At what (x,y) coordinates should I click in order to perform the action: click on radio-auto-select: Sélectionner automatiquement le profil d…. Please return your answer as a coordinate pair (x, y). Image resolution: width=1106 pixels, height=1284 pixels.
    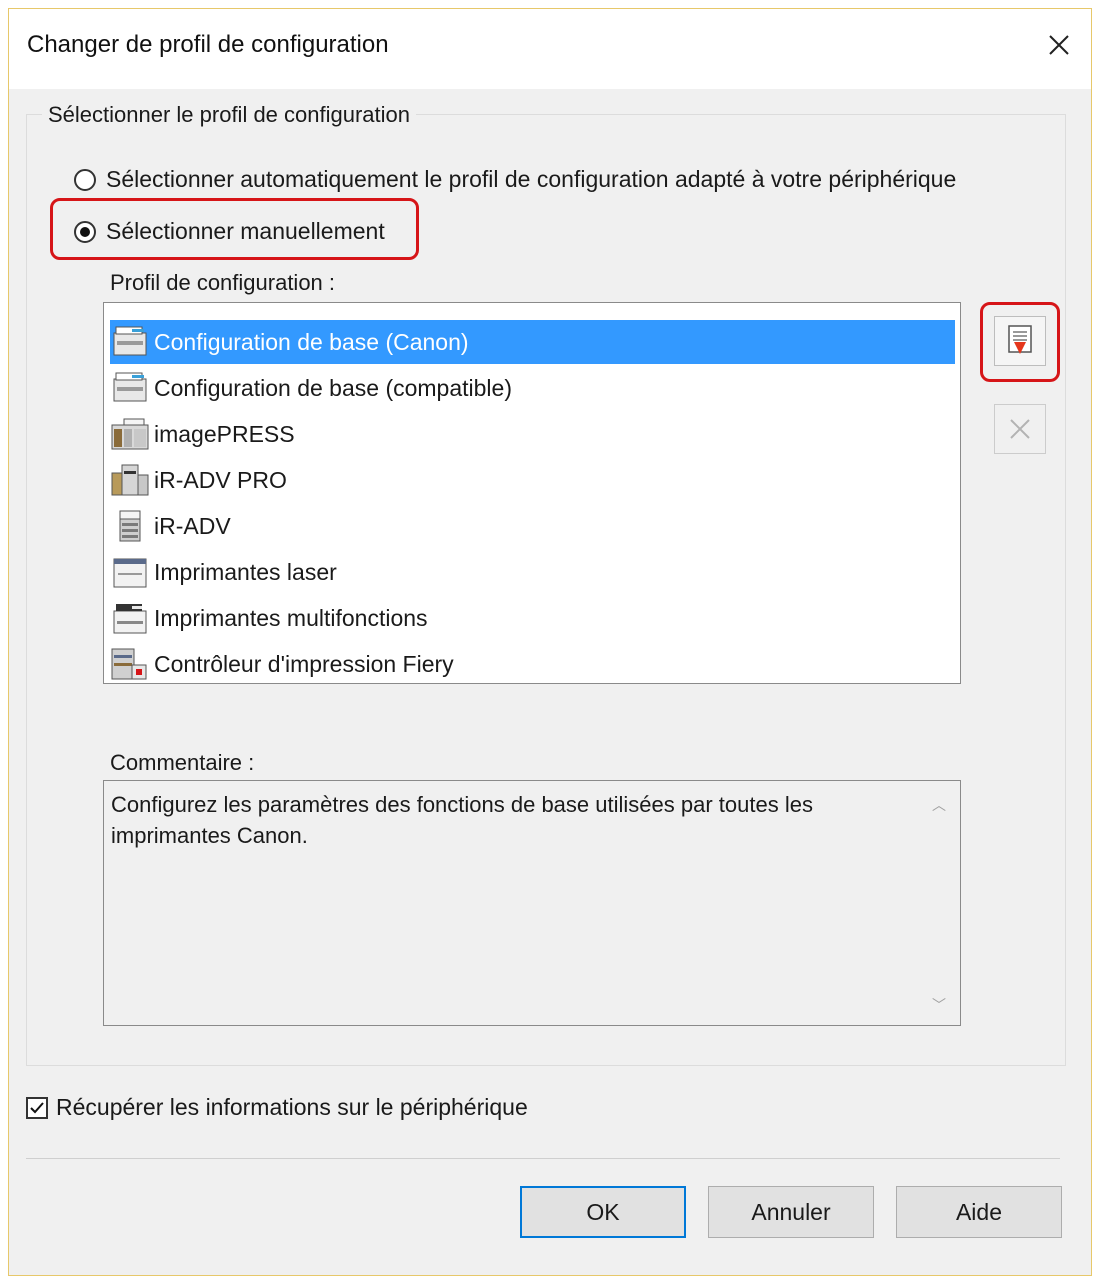
    Looking at the image, I should click on (515, 179).